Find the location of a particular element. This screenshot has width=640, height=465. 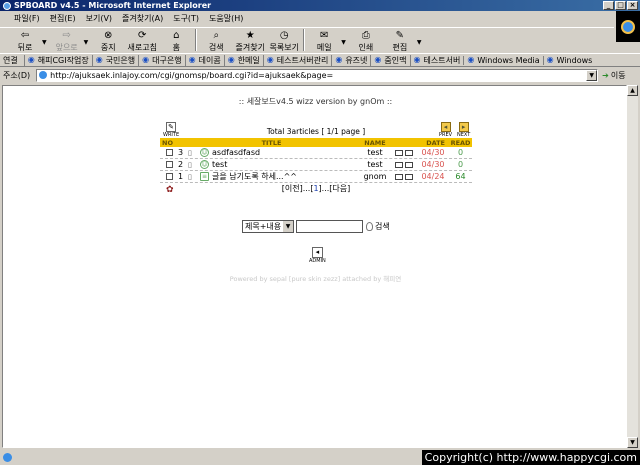

go-button: ➔ 이동 is located at coordinates (613, 75).